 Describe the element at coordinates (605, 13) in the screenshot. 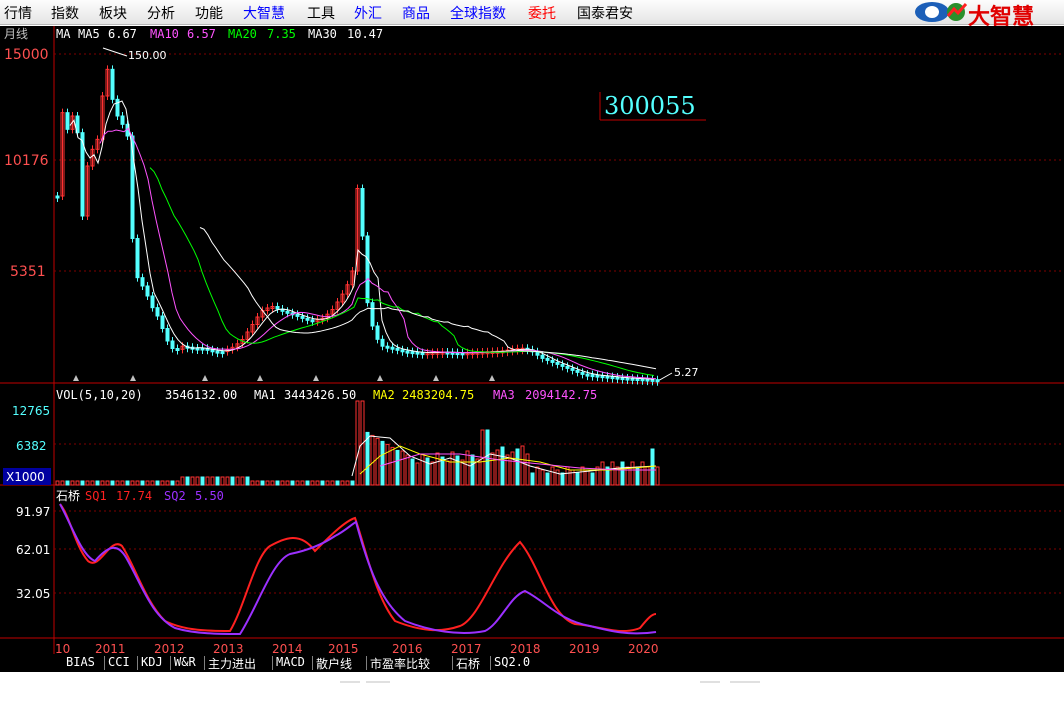

I see `menu-item-broker: 国泰君安` at that location.